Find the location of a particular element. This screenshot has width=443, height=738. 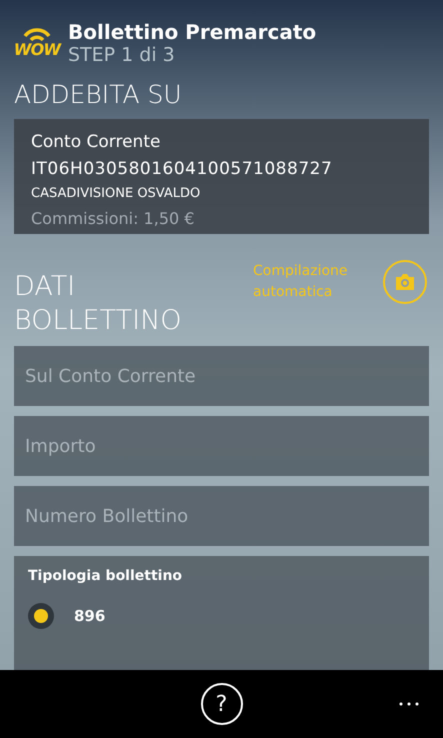

iban-text: IT06H0305801604100571088727 is located at coordinates (182, 169).